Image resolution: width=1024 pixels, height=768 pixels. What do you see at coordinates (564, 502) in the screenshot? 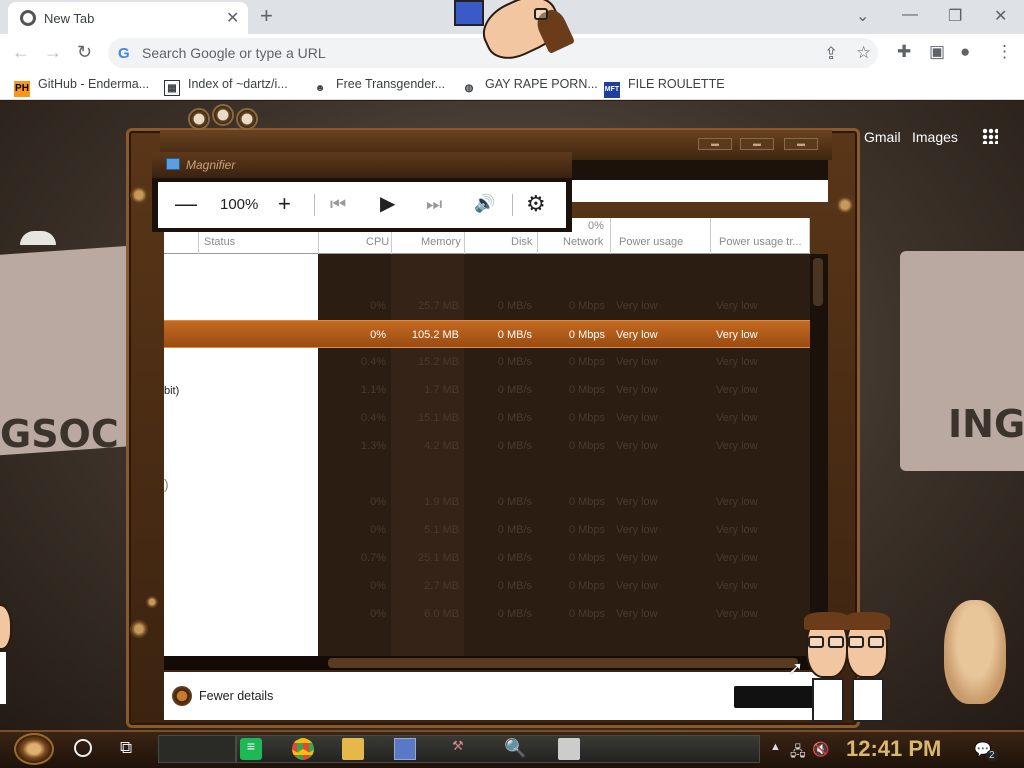
I see `table-row: 0% 1.9 MB 0 MB/s 0 Mbps Very low Very low` at bounding box center [564, 502].